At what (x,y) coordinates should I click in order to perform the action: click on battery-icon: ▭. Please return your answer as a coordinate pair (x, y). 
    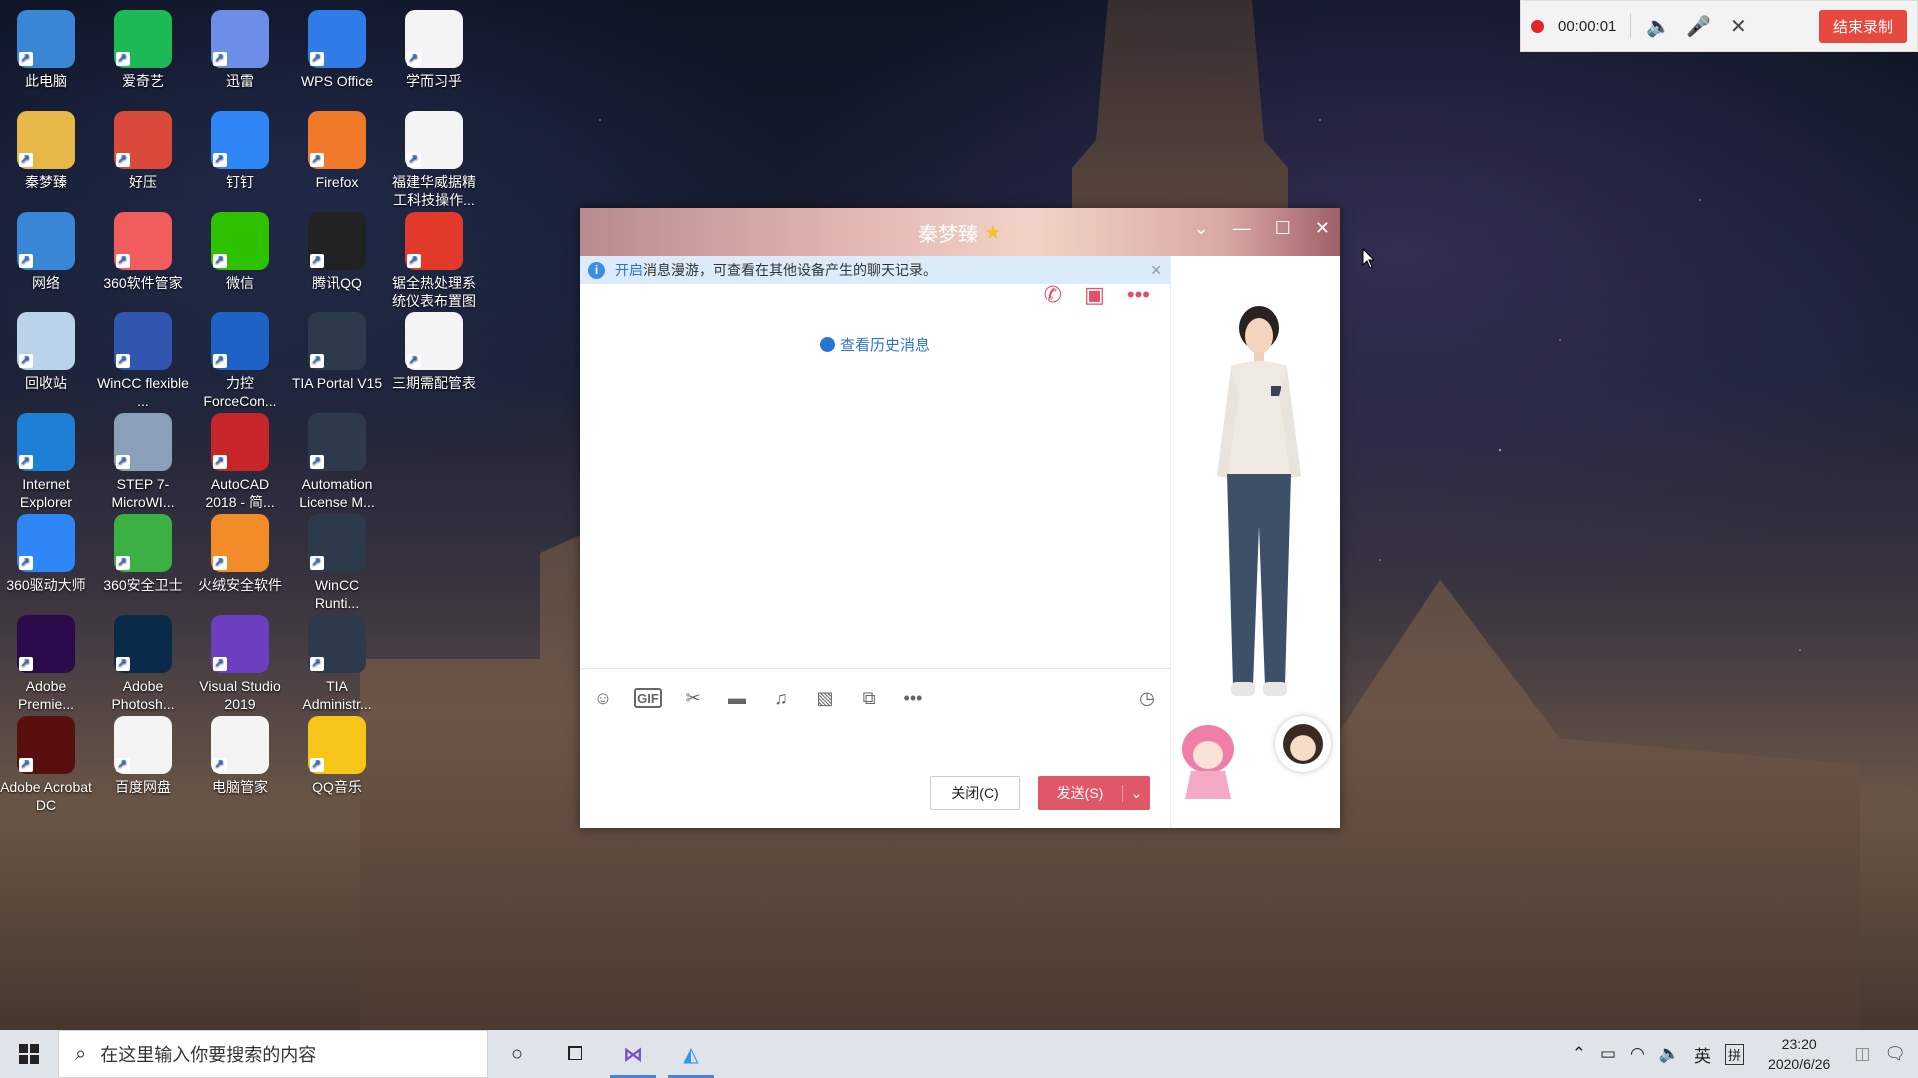
    Looking at the image, I should click on (1608, 1054).